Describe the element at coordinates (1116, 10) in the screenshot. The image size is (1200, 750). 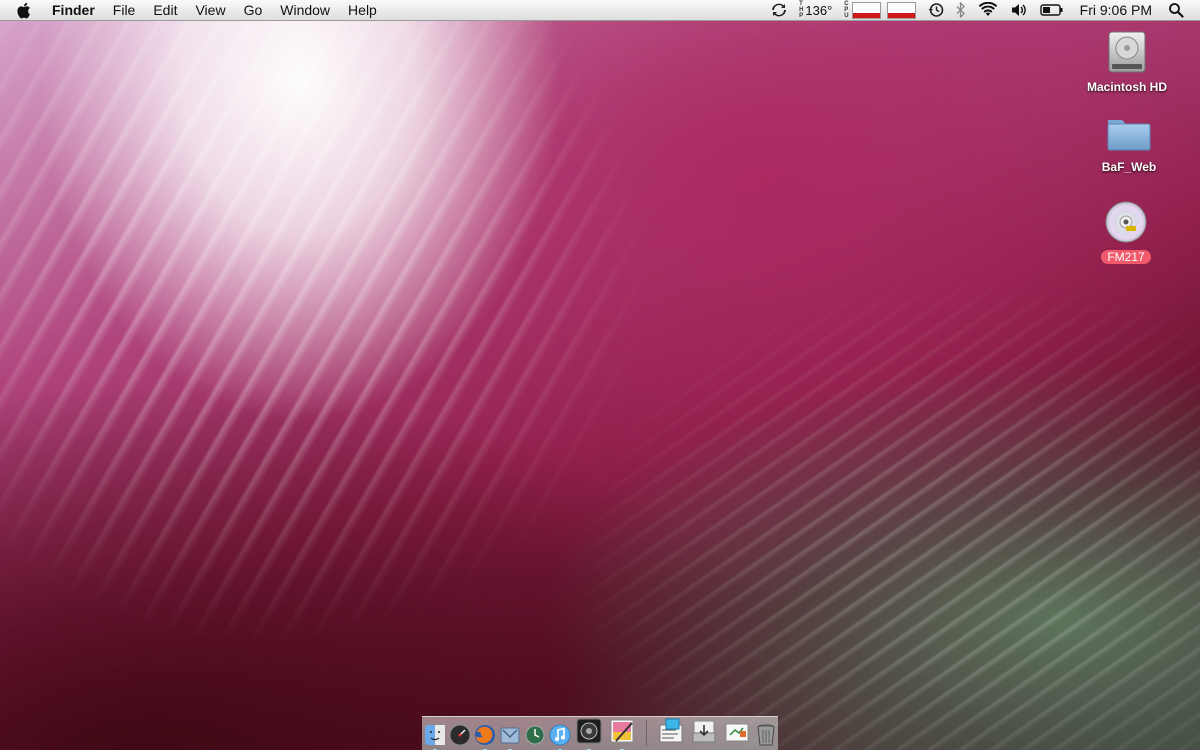
I see `menu-clock: Fri 9:06 PM` at that location.